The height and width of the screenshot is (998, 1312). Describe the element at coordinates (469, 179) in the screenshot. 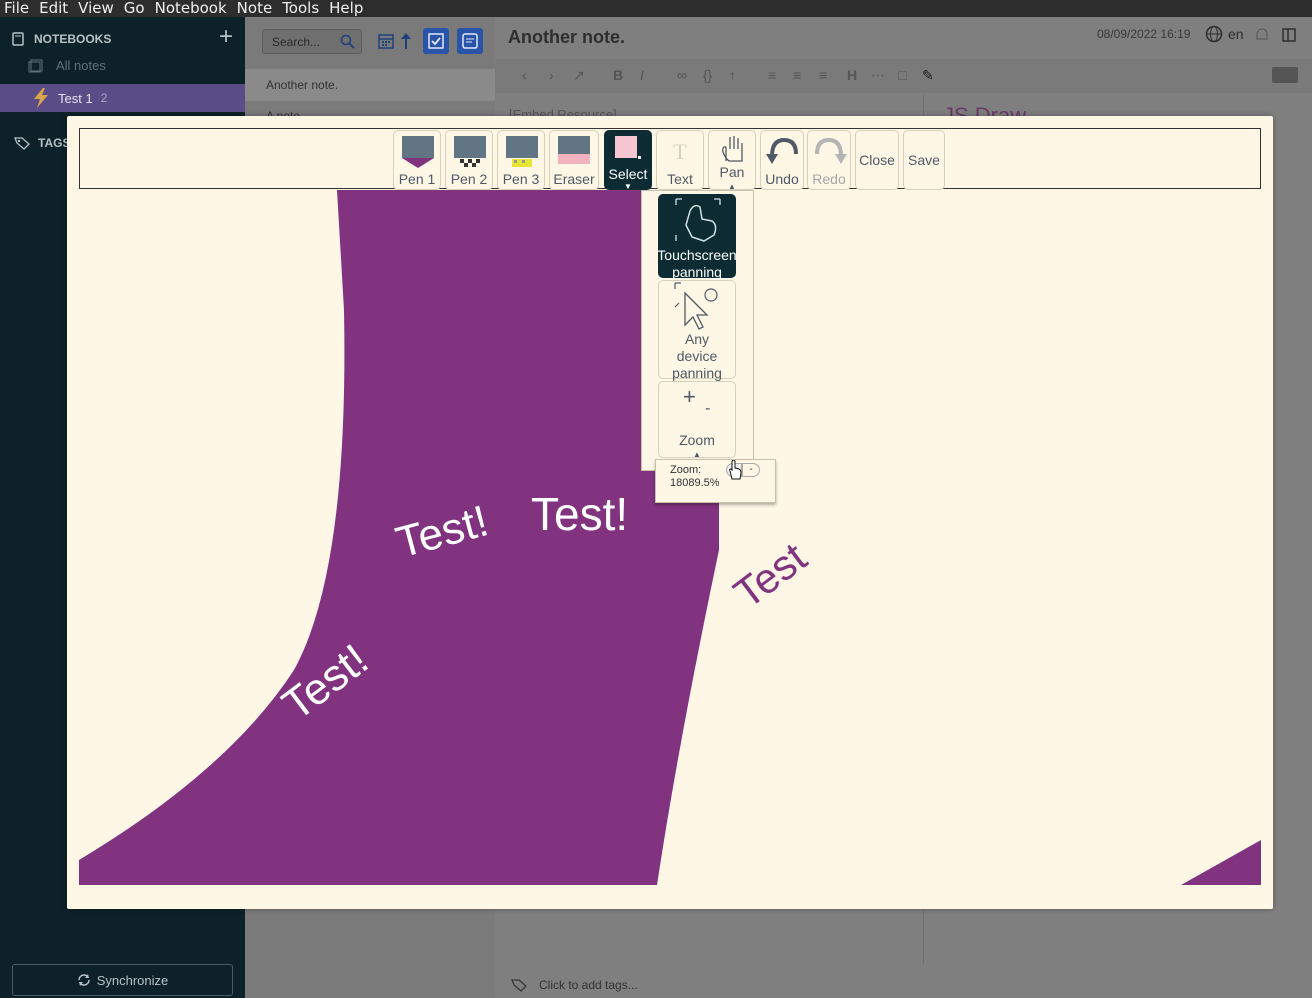

I see `pen2-label: Pen 2` at that location.